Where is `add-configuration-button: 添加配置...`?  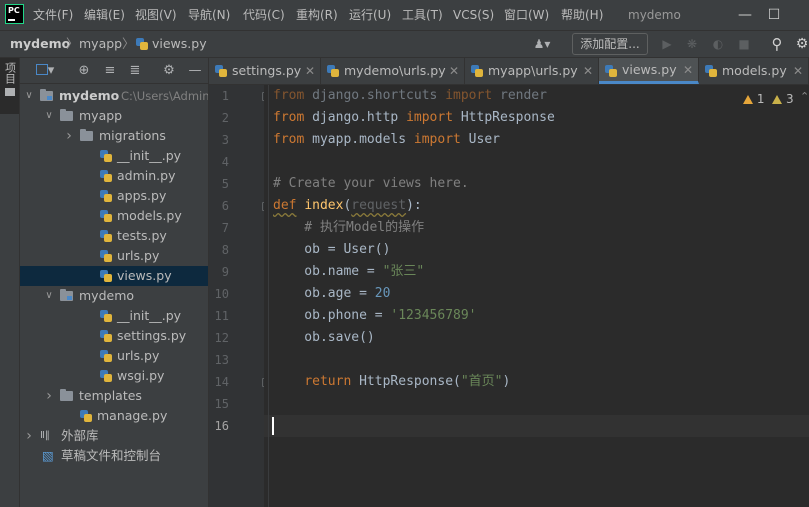 add-configuration-button: 添加配置... is located at coordinates (610, 44).